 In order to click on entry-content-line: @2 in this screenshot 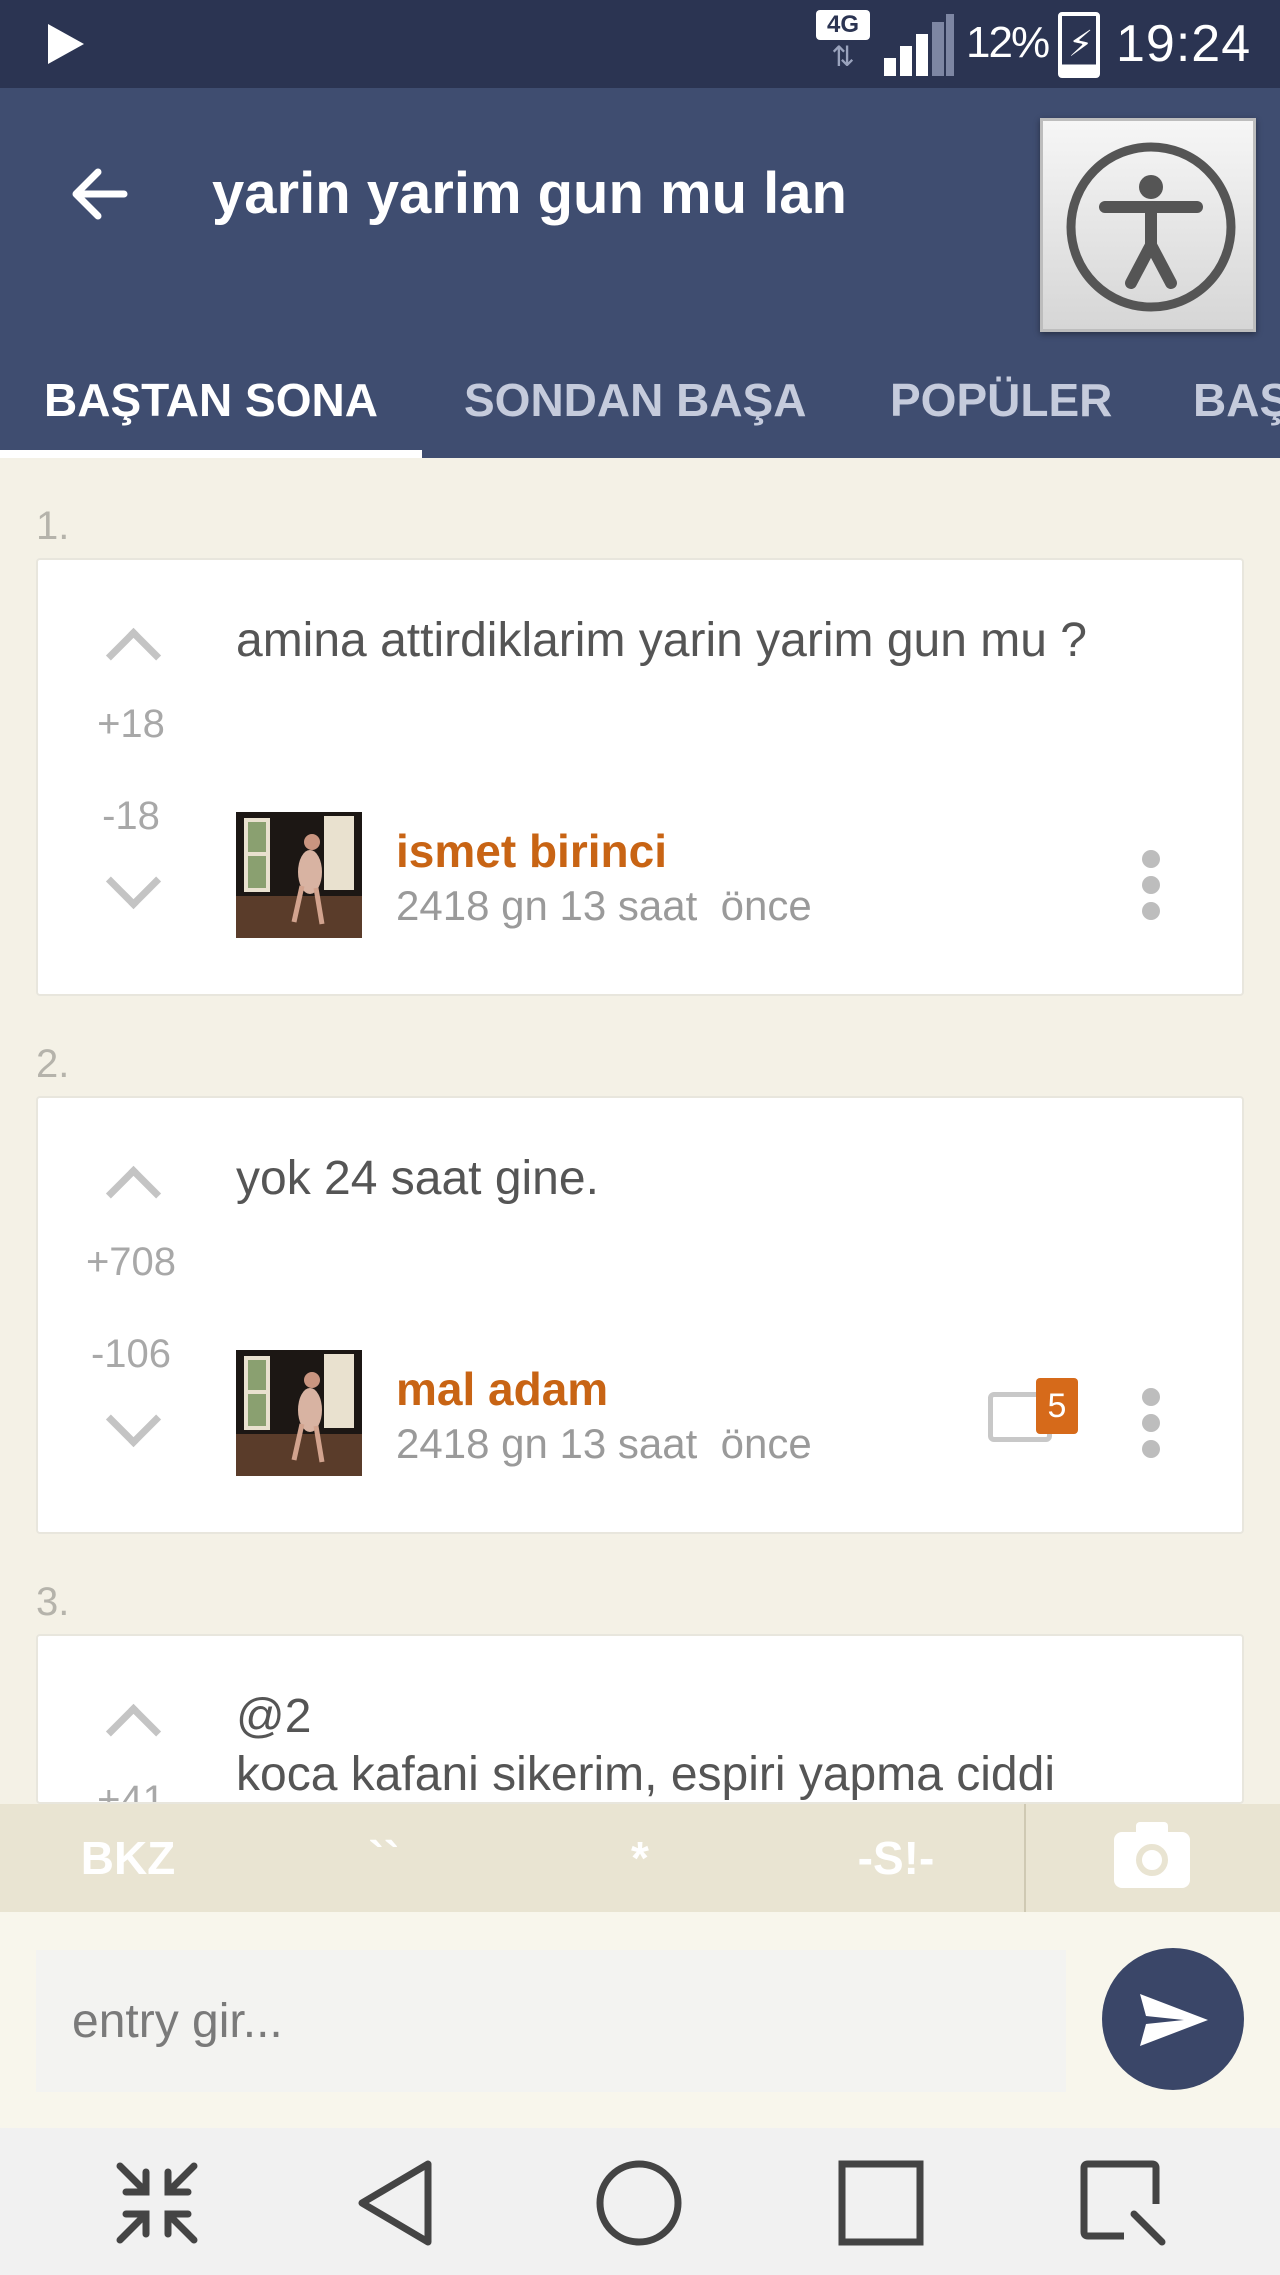, I will do `click(274, 1716)`.